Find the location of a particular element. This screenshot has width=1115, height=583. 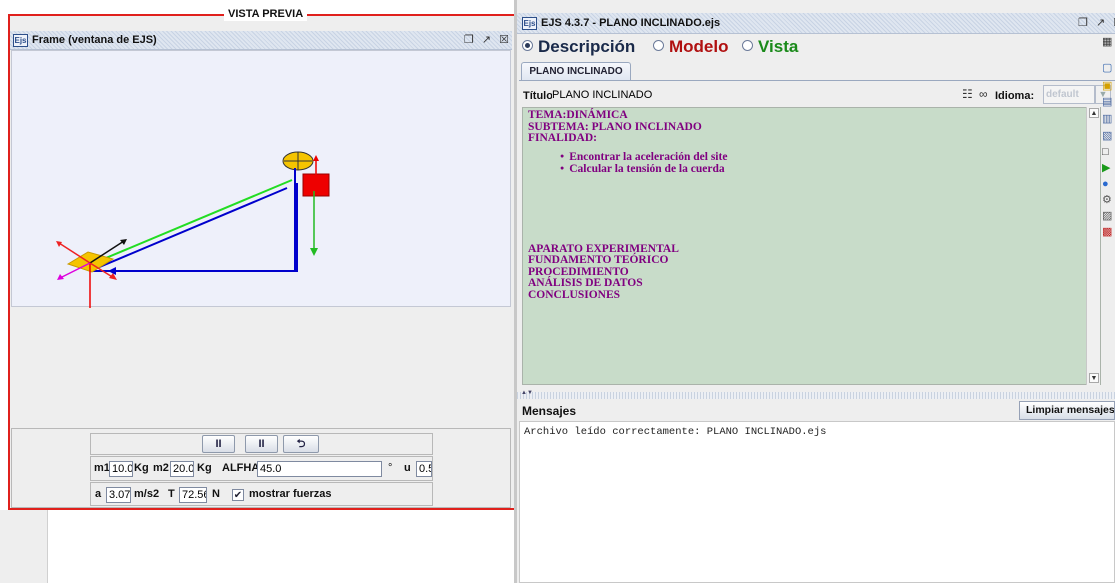

clear-messages-button: Limpiar mensajes is located at coordinates (1067, 410).